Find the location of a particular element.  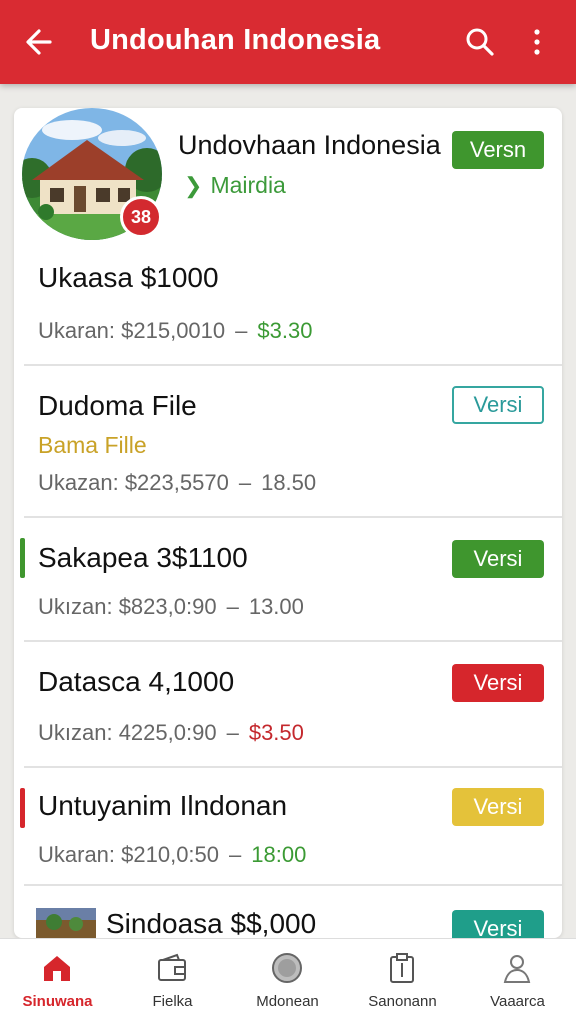

nav-item-profile: Vaaarca is located at coordinates (517, 981).